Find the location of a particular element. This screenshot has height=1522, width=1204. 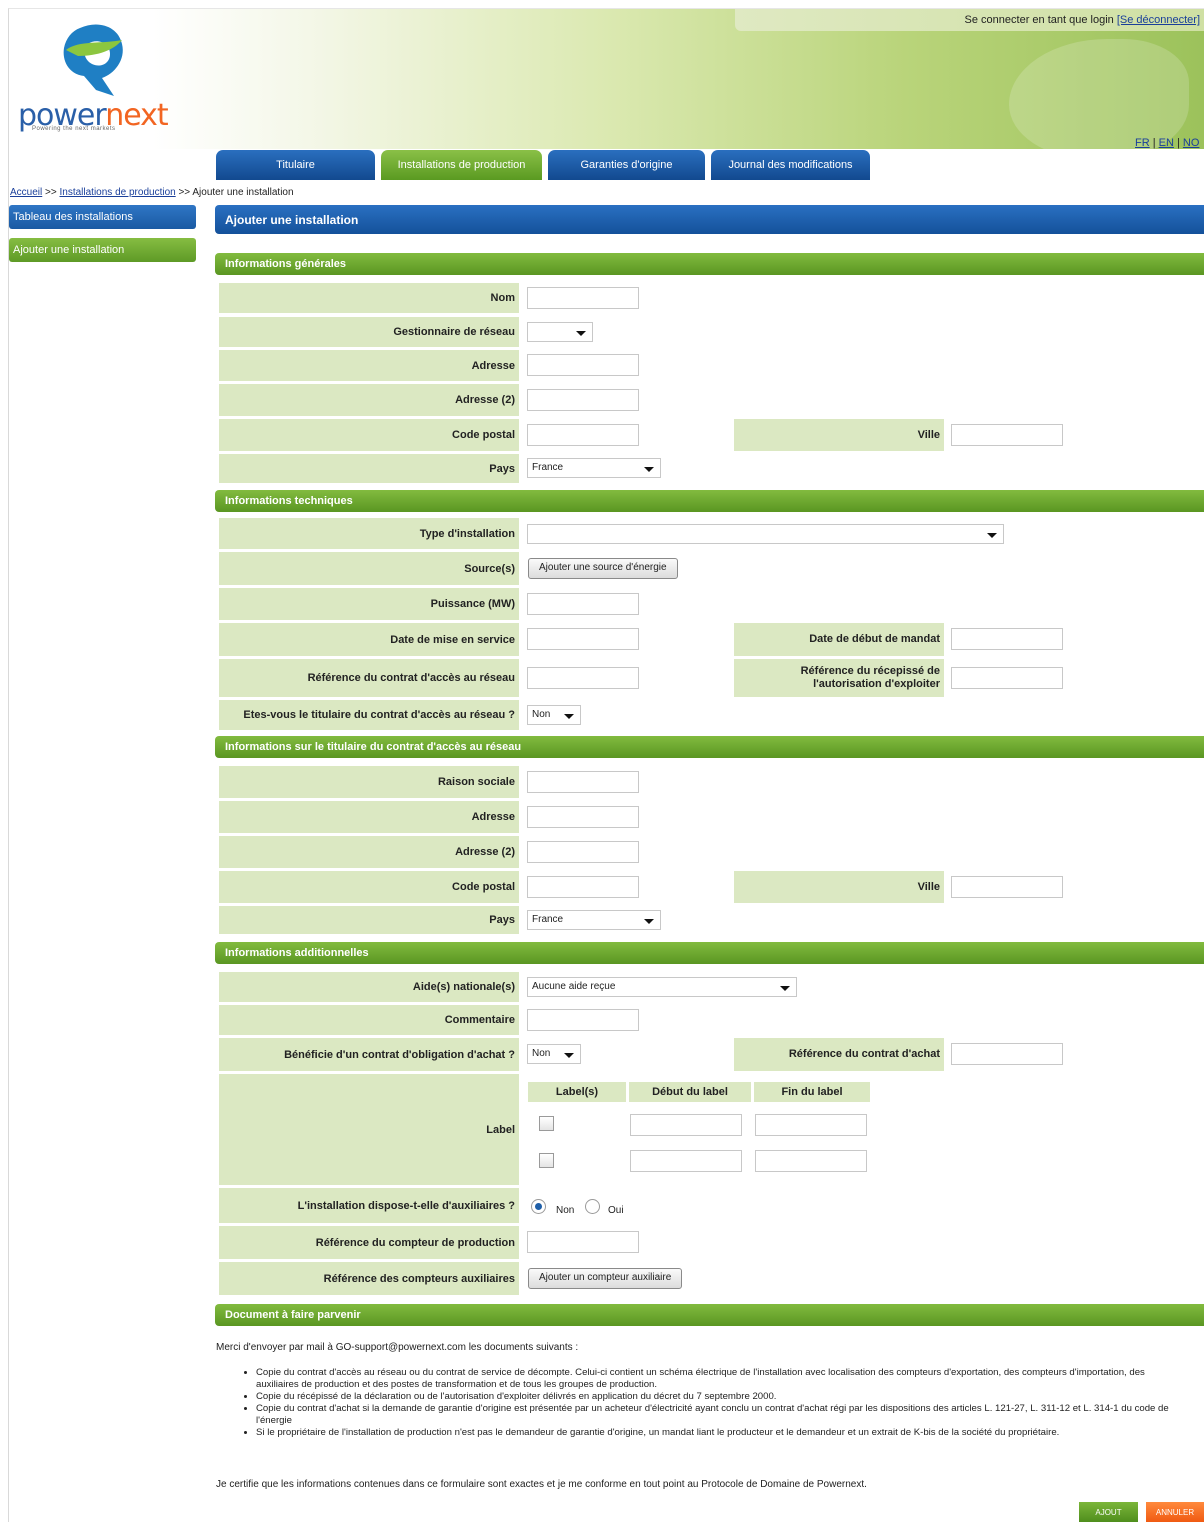

ref-recepisse-label-line2: l'autorisation d'exploiter is located at coordinates (876, 684).